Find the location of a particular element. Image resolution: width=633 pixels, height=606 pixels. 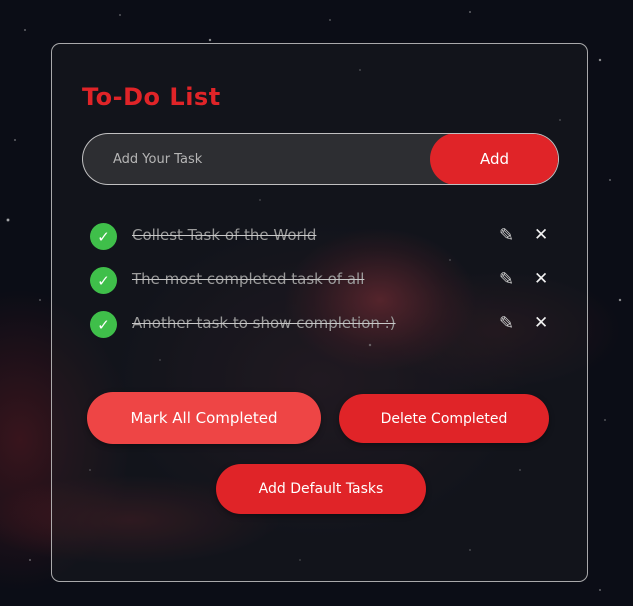

task-text: The most completed task of all is located at coordinates (248, 279).